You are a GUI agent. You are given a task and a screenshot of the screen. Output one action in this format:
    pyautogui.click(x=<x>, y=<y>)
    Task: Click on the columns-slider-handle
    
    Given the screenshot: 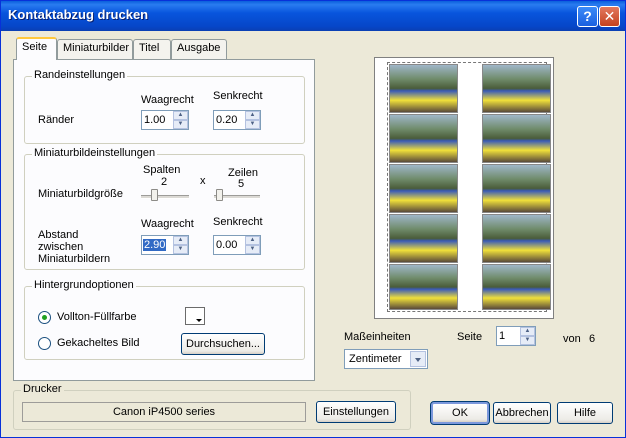 What is the action you would take?
    pyautogui.click(x=155, y=195)
    